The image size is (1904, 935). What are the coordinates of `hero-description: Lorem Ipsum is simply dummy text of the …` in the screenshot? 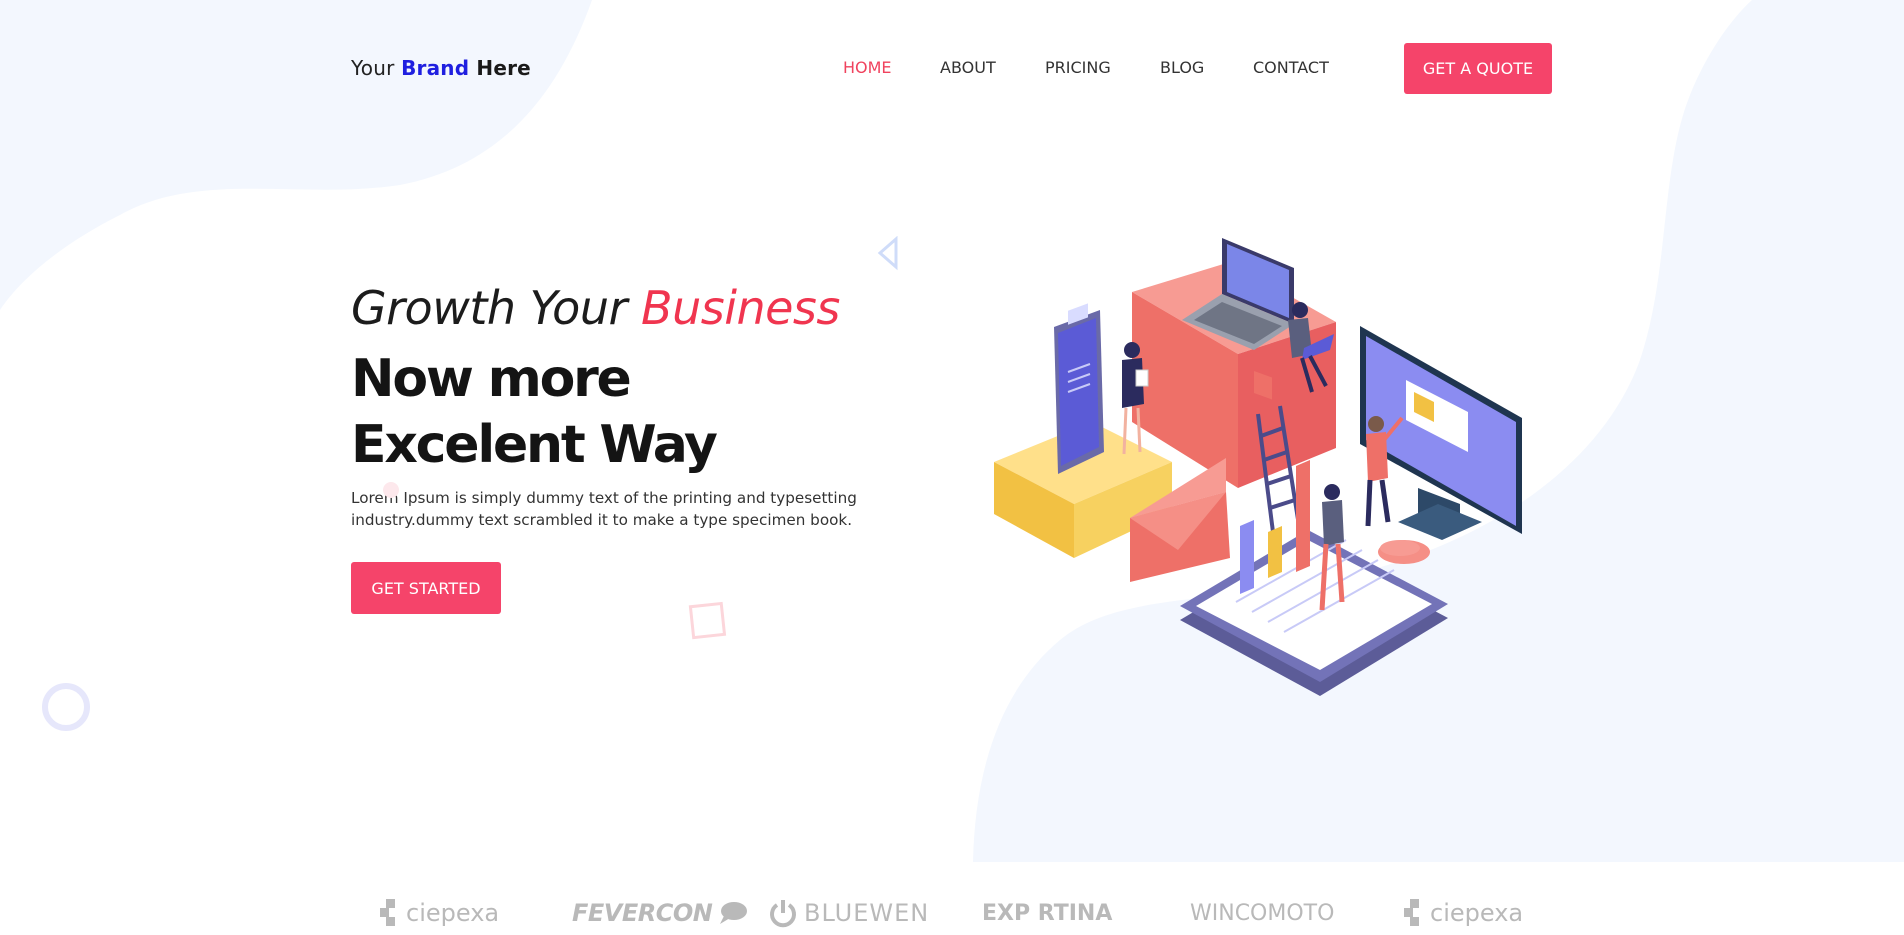 It's located at (604, 509).